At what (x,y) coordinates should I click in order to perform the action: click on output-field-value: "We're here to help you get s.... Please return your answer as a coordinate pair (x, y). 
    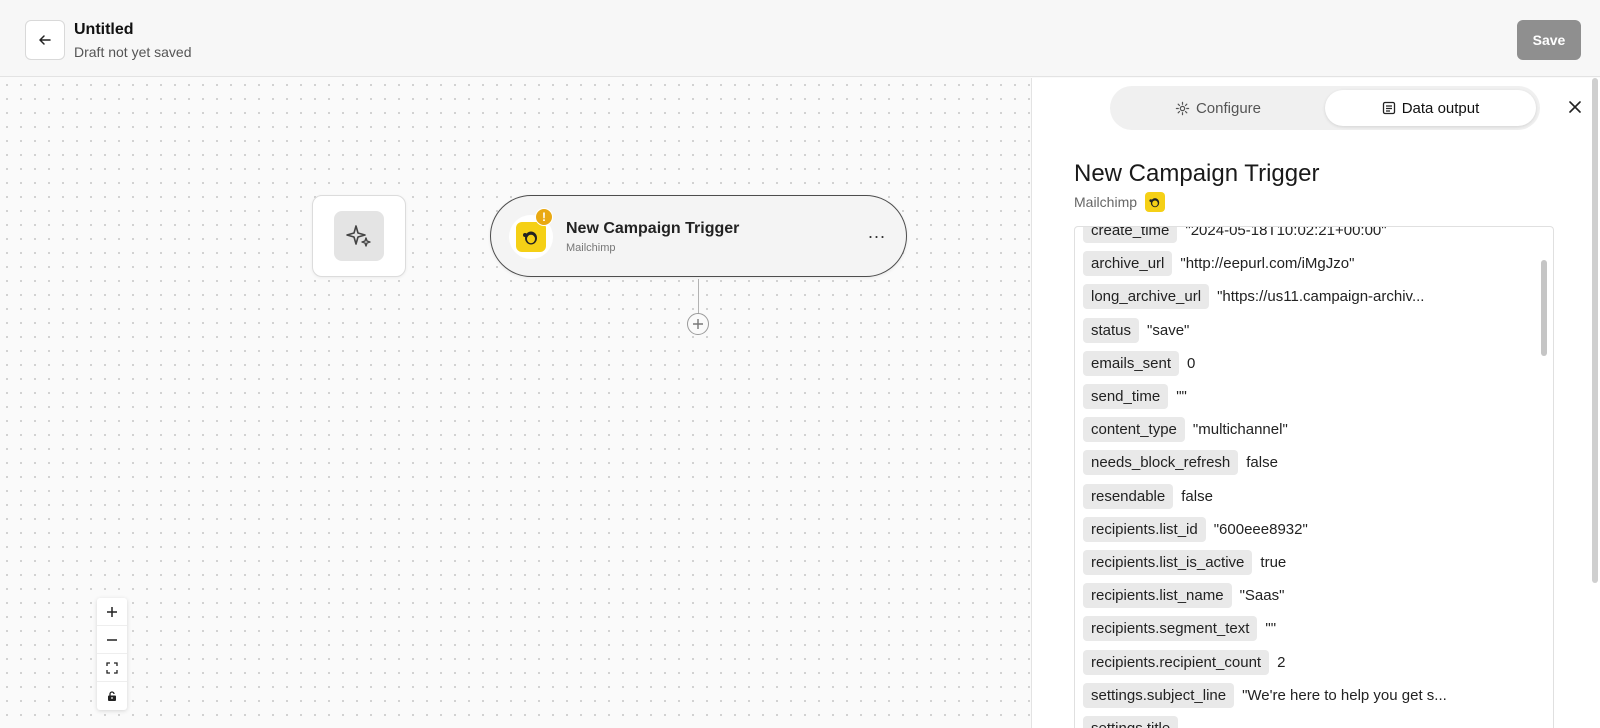
    Looking at the image, I should click on (1344, 695).